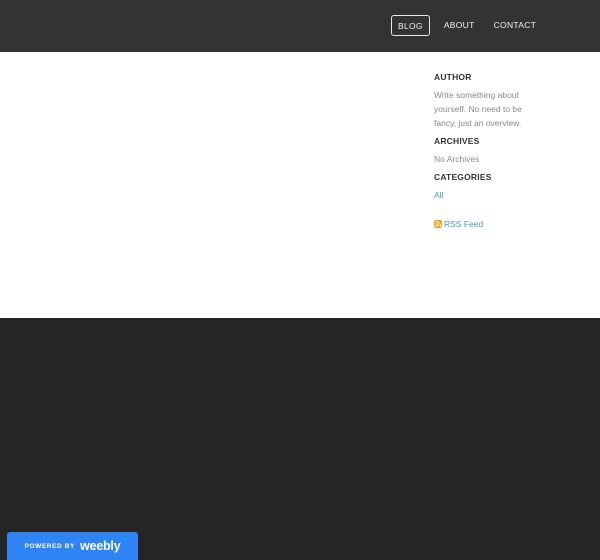 Image resolution: width=600 pixels, height=560 pixels. I want to click on powered-by-text: POWERED BY, so click(49, 546).